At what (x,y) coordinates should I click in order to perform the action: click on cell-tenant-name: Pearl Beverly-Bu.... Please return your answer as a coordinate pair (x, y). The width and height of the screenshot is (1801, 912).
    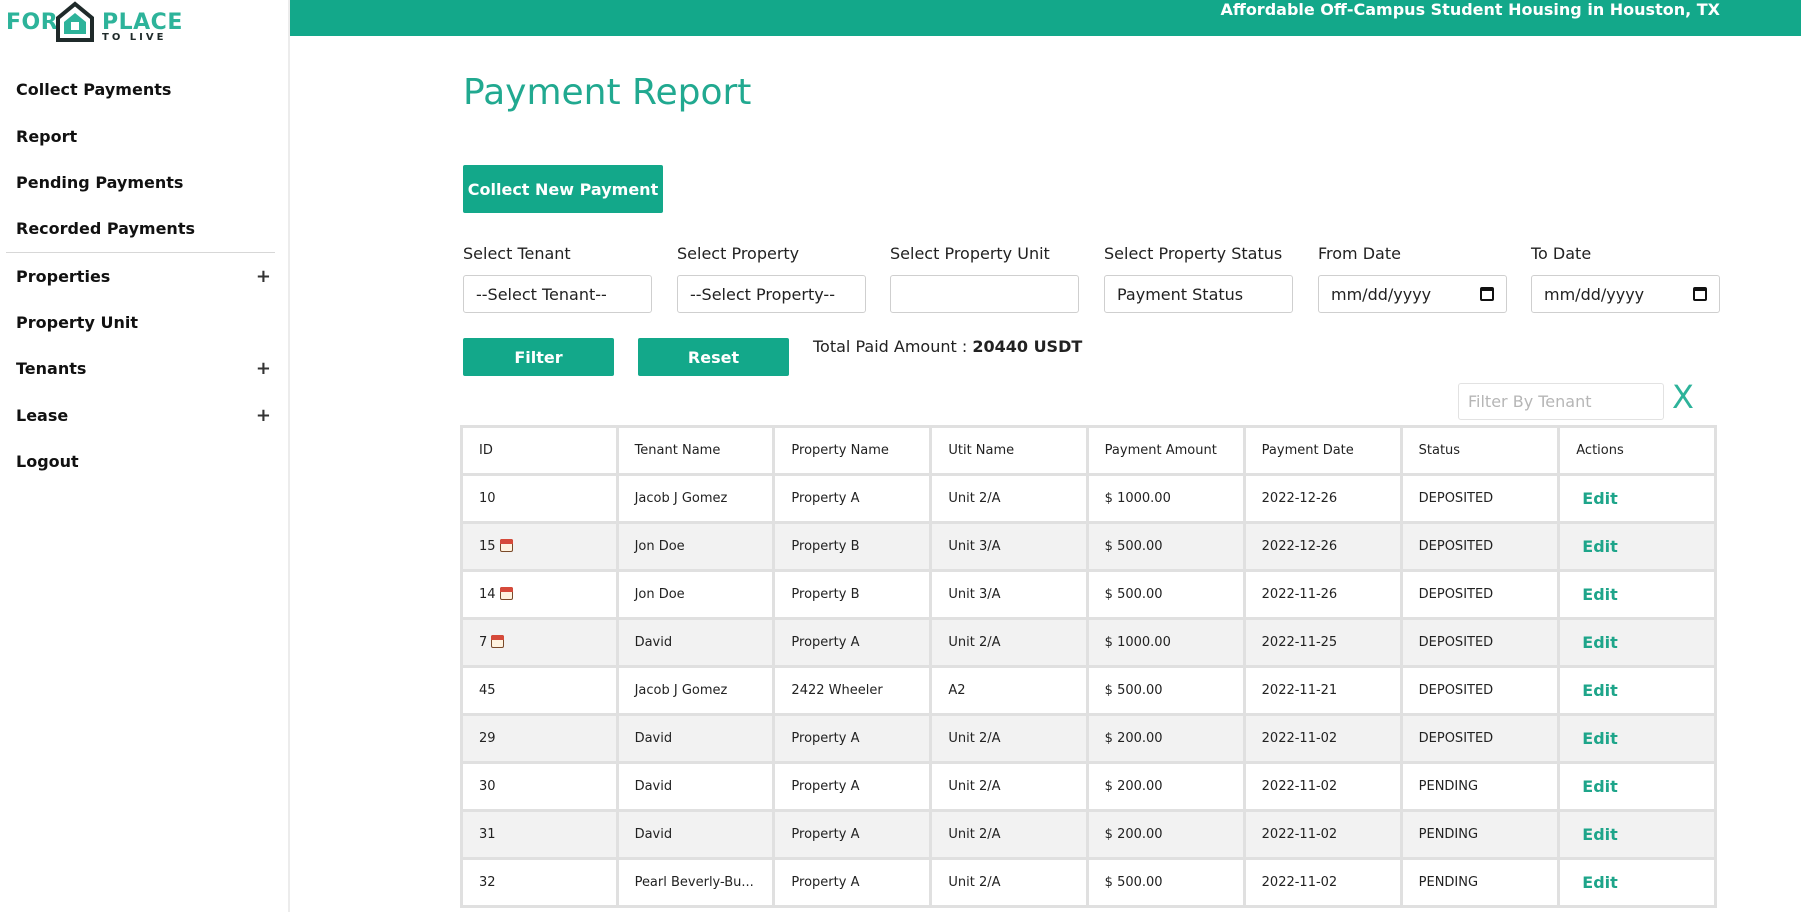
    Looking at the image, I should click on (695, 882).